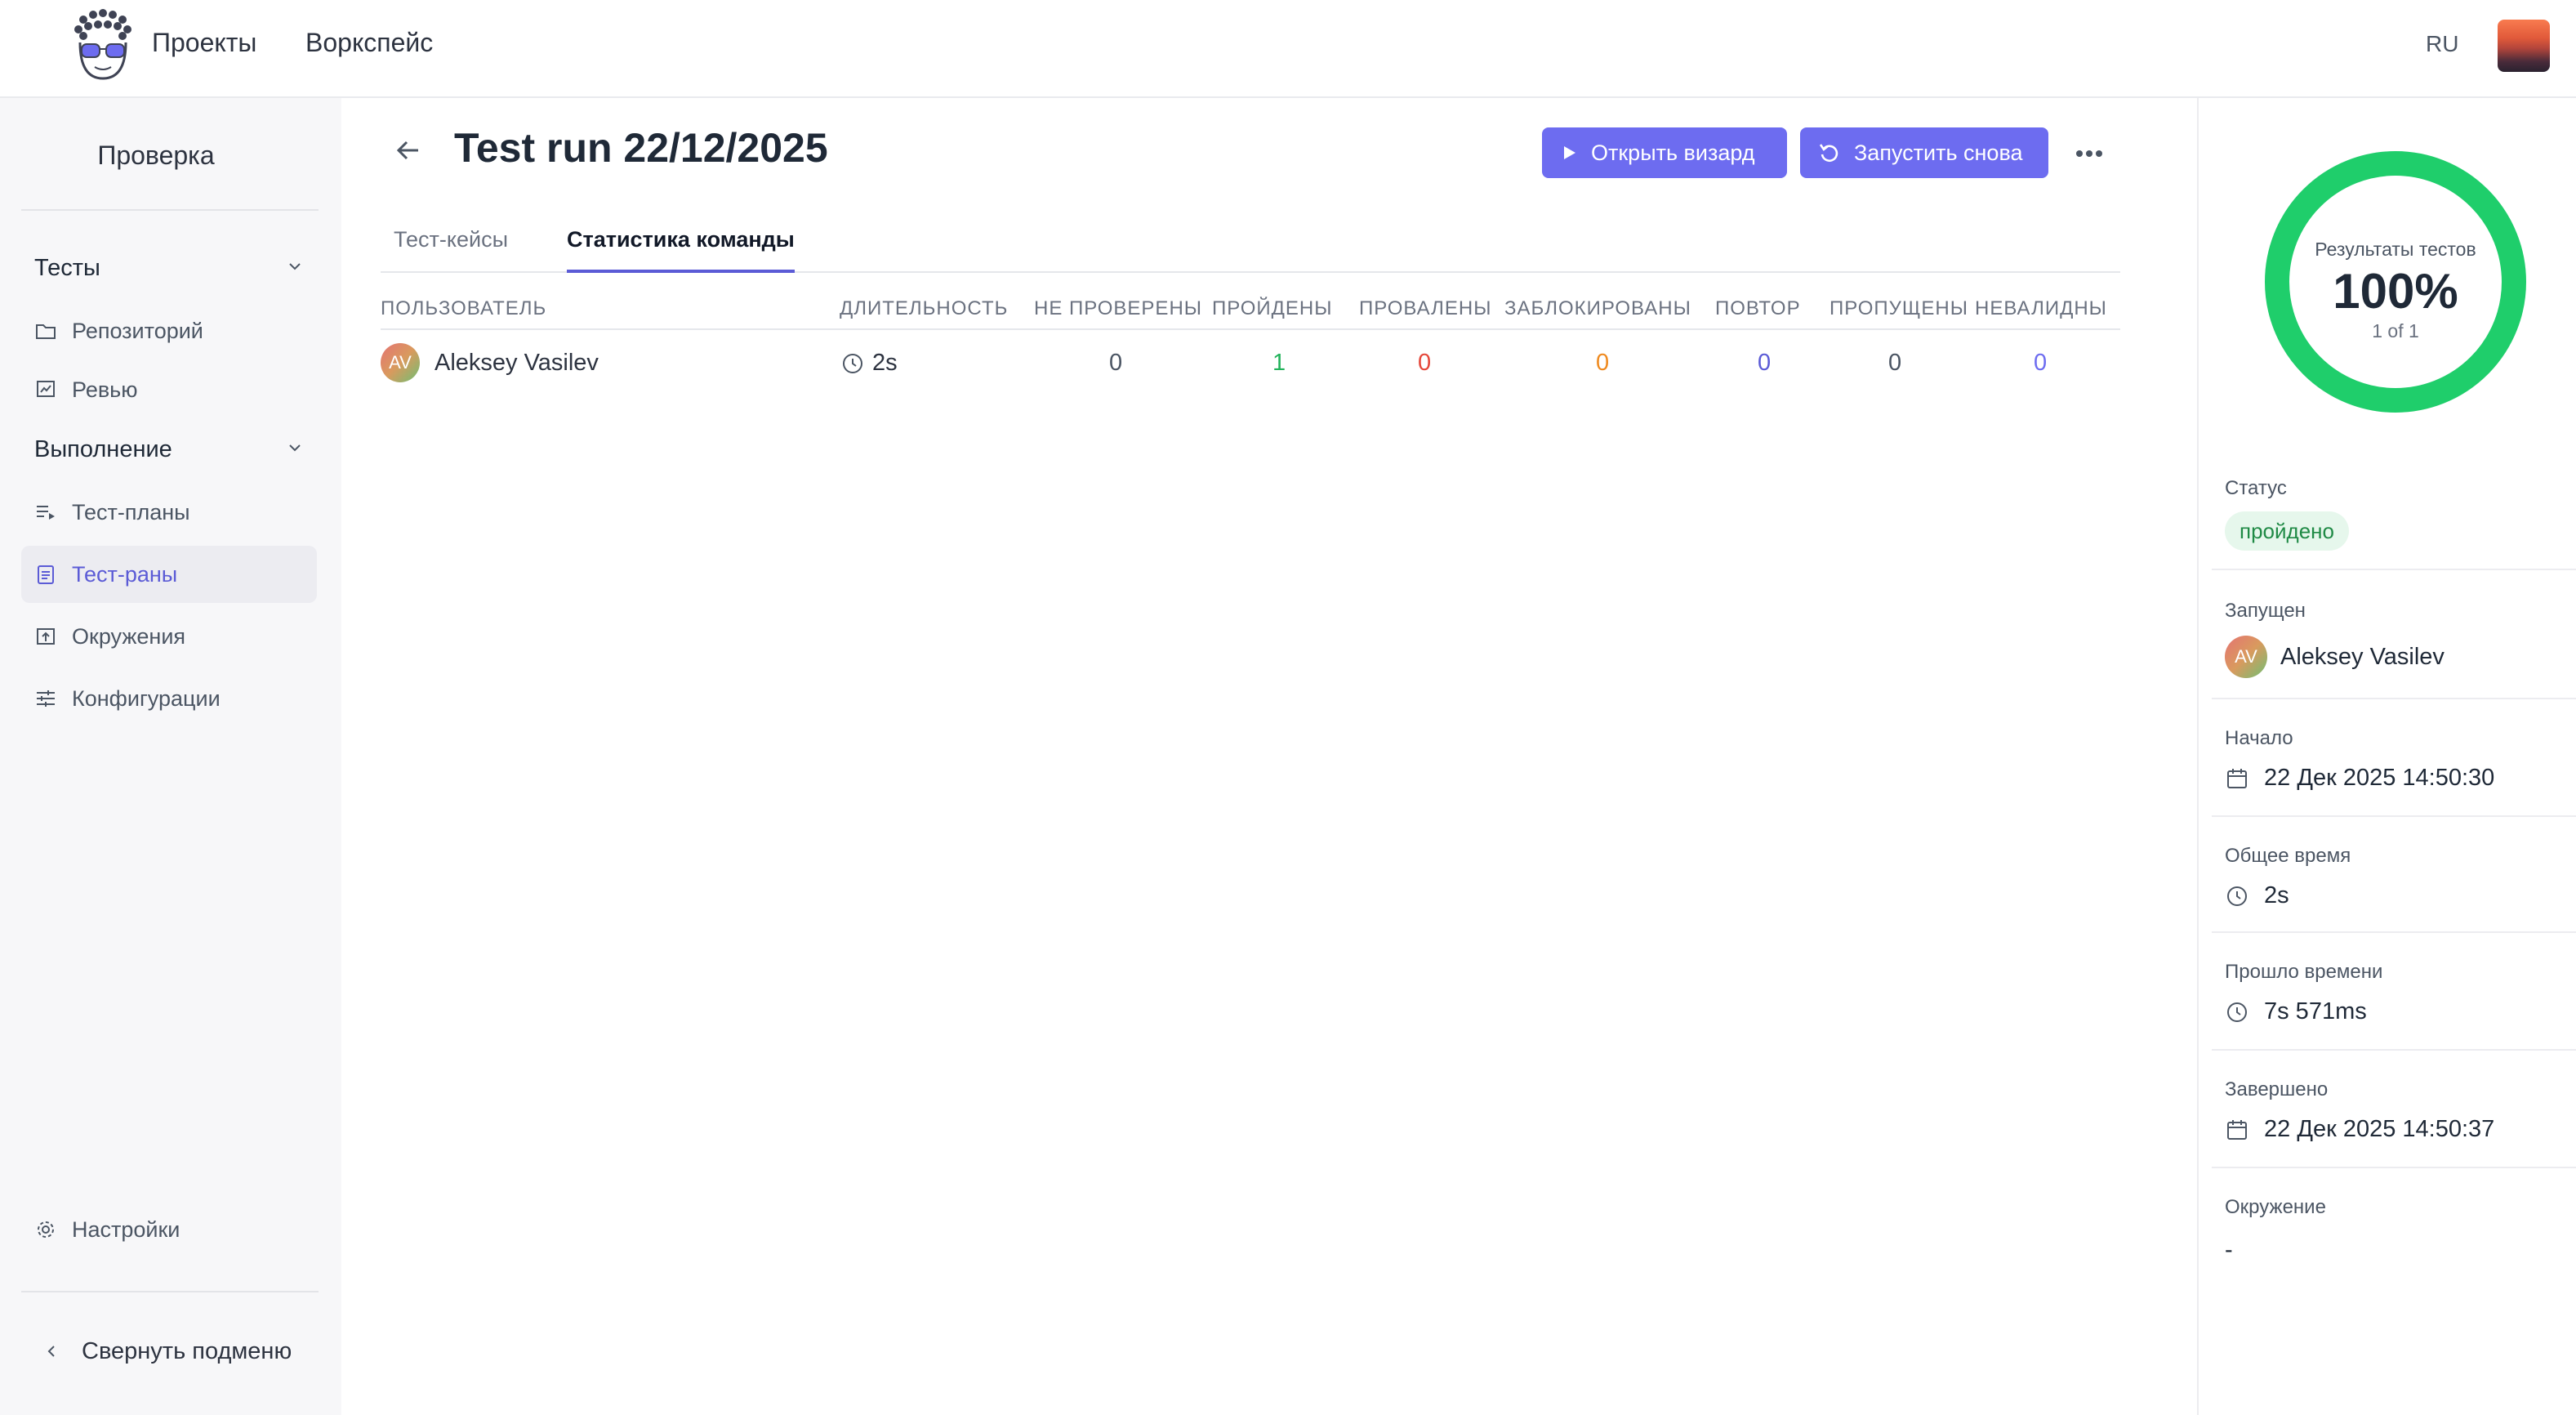 Image resolution: width=2576 pixels, height=1415 pixels. Describe the element at coordinates (156, 155) in the screenshot. I see `sidebar-title: Проверка` at that location.